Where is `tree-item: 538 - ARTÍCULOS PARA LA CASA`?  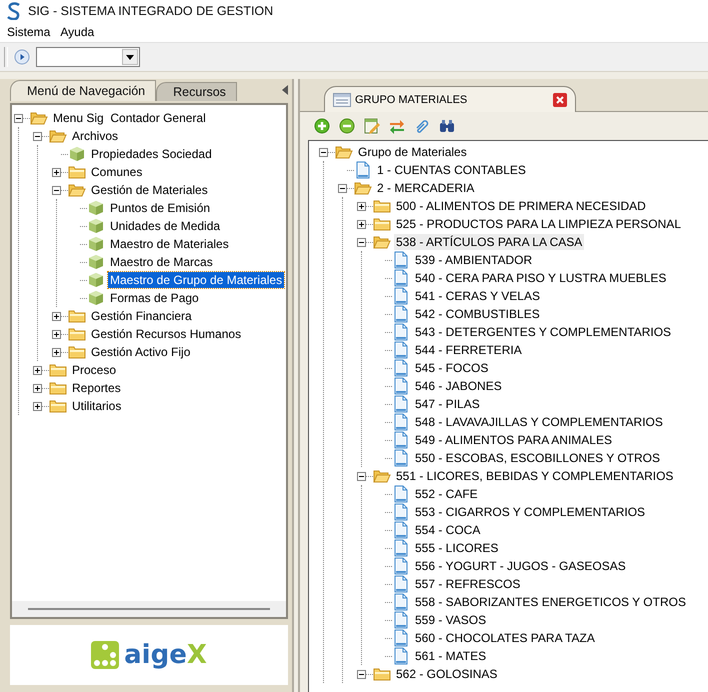
tree-item: 538 - ARTÍCULOS PARA LA CASA is located at coordinates (489, 242).